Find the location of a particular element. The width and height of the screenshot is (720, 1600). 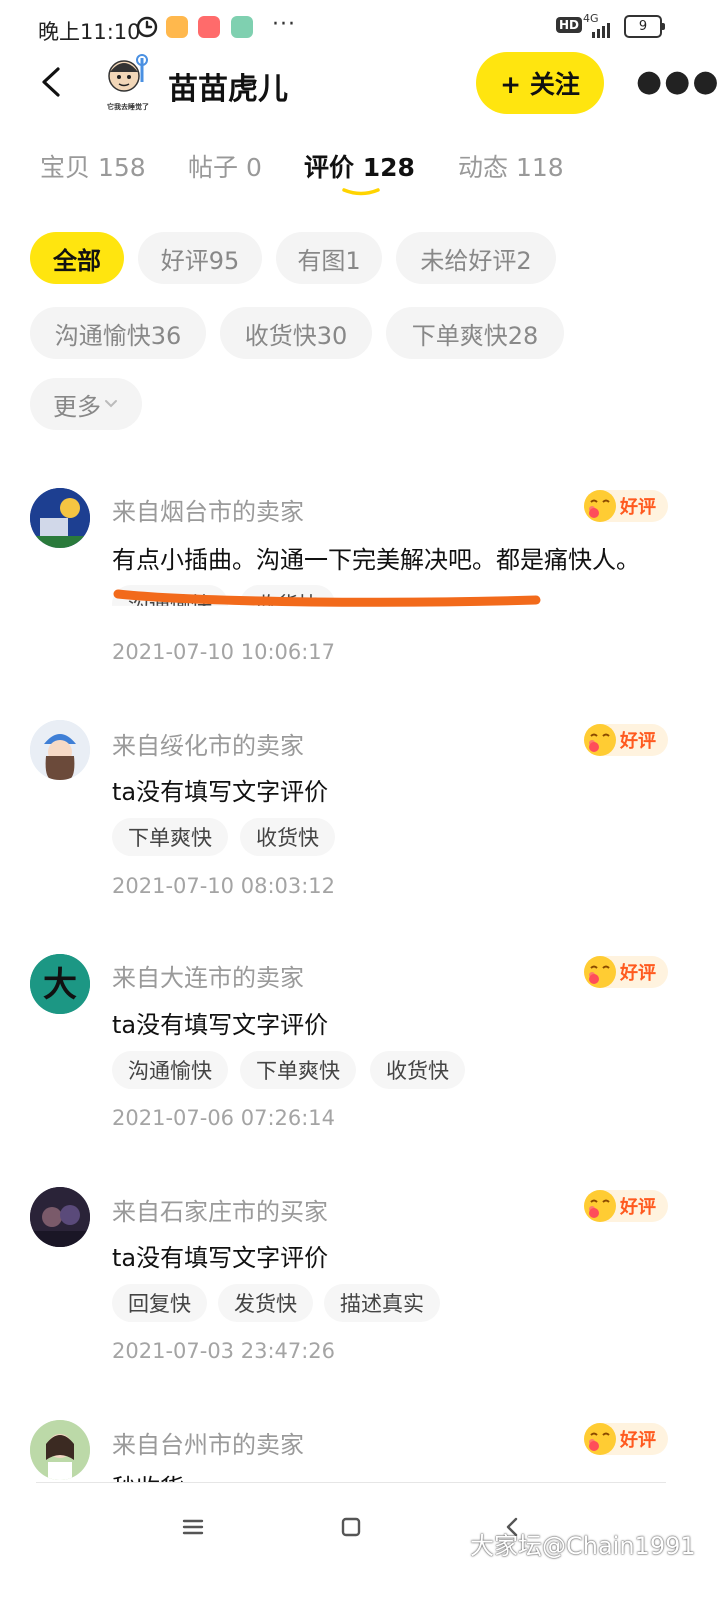

shop-avatar: 它我去睡觉了 is located at coordinates (128, 81).